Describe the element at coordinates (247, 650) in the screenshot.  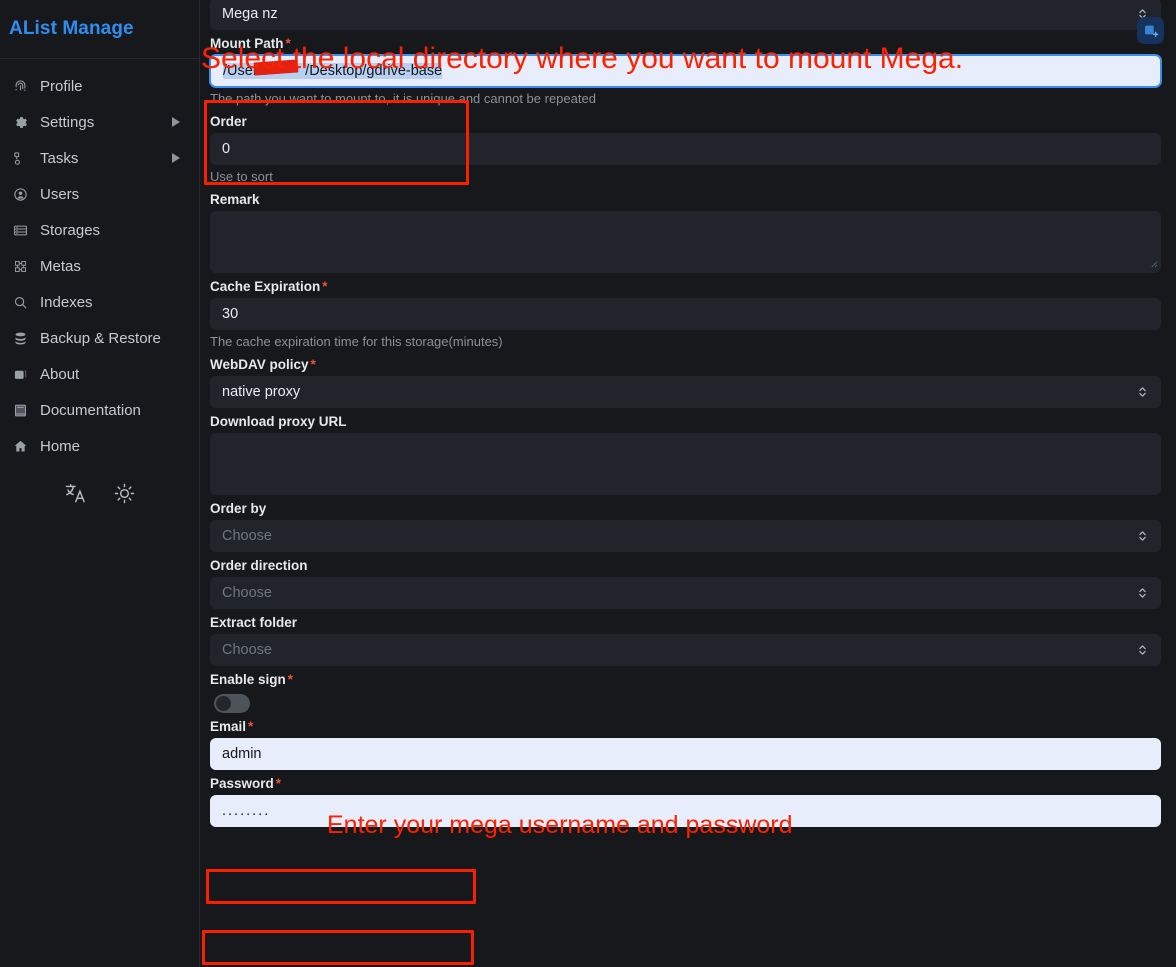
I see `extract-folder-placeholder: Choose` at that location.